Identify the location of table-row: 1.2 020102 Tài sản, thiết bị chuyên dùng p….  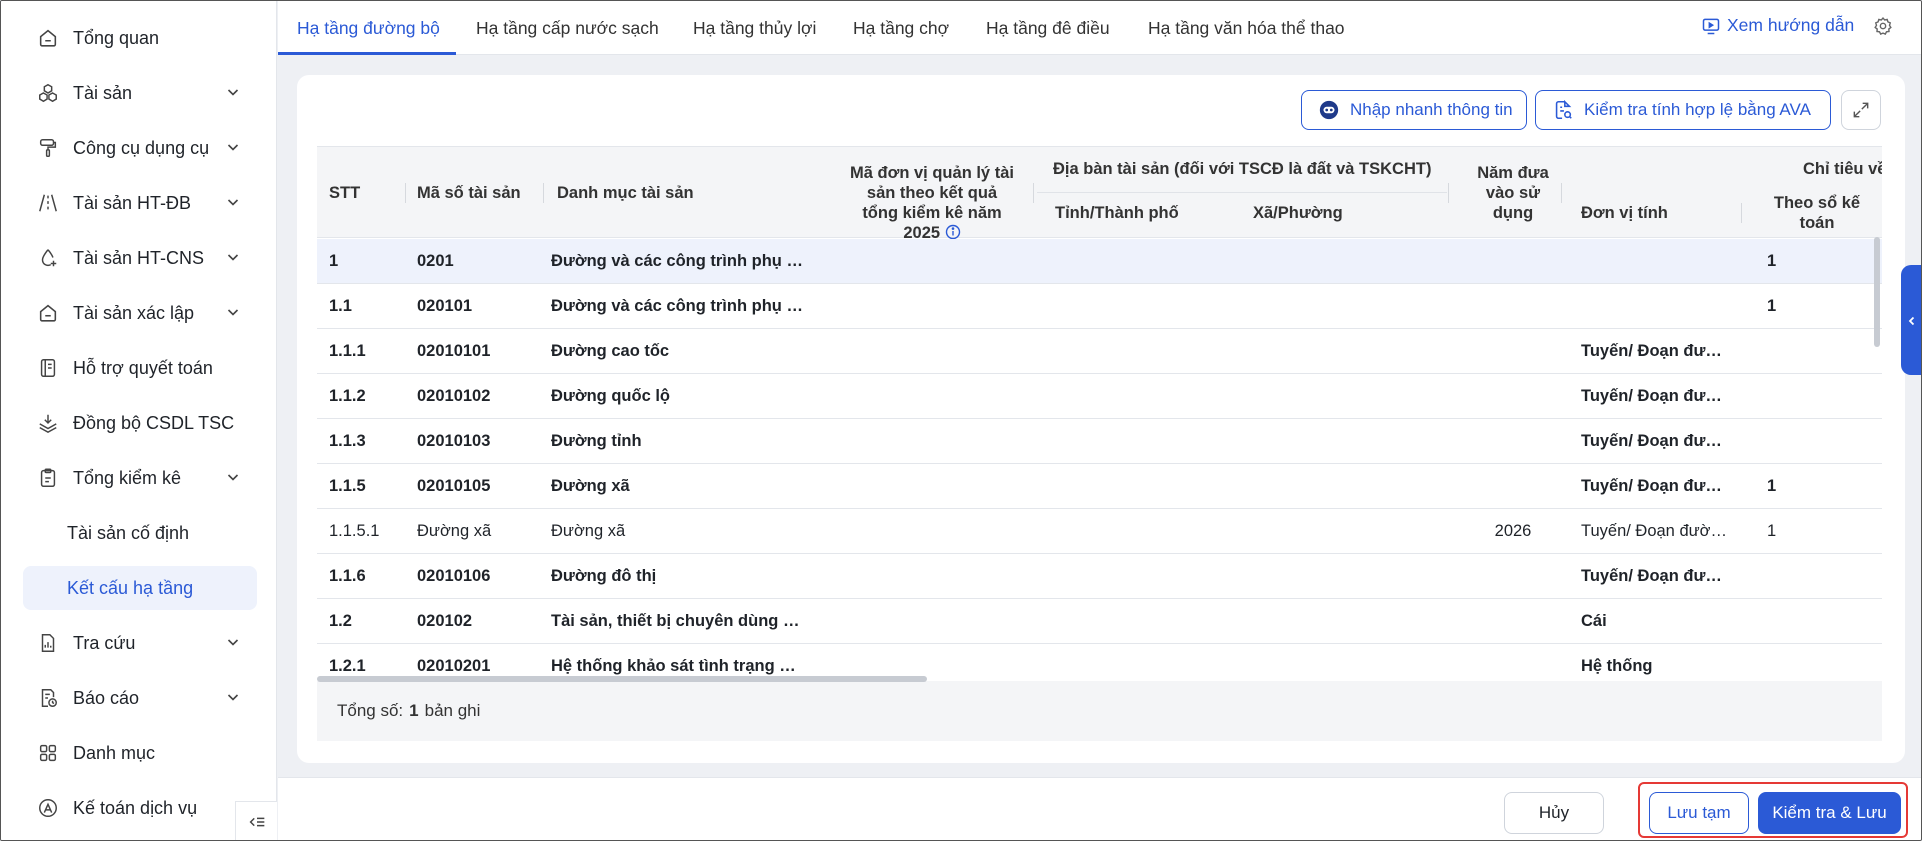
(1099, 621).